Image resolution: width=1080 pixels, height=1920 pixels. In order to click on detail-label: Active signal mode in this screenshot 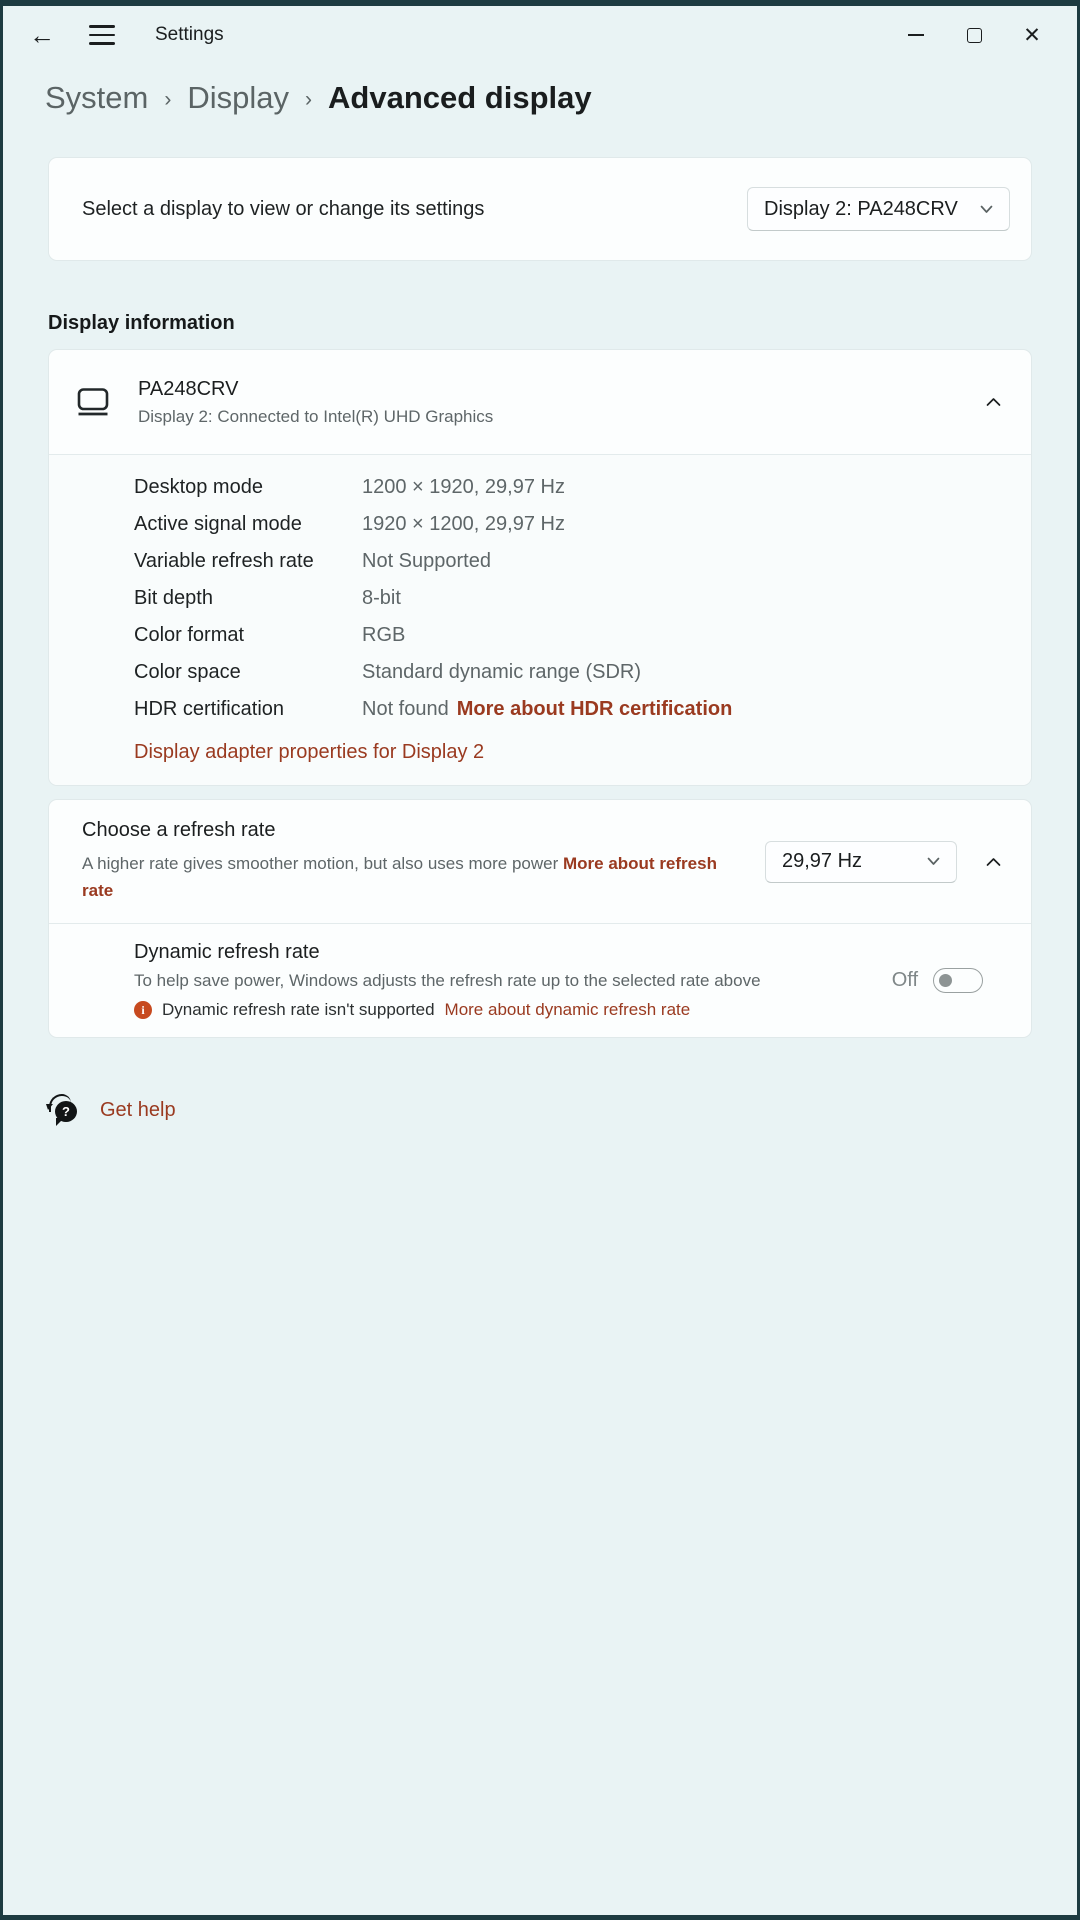, I will do `click(218, 524)`.